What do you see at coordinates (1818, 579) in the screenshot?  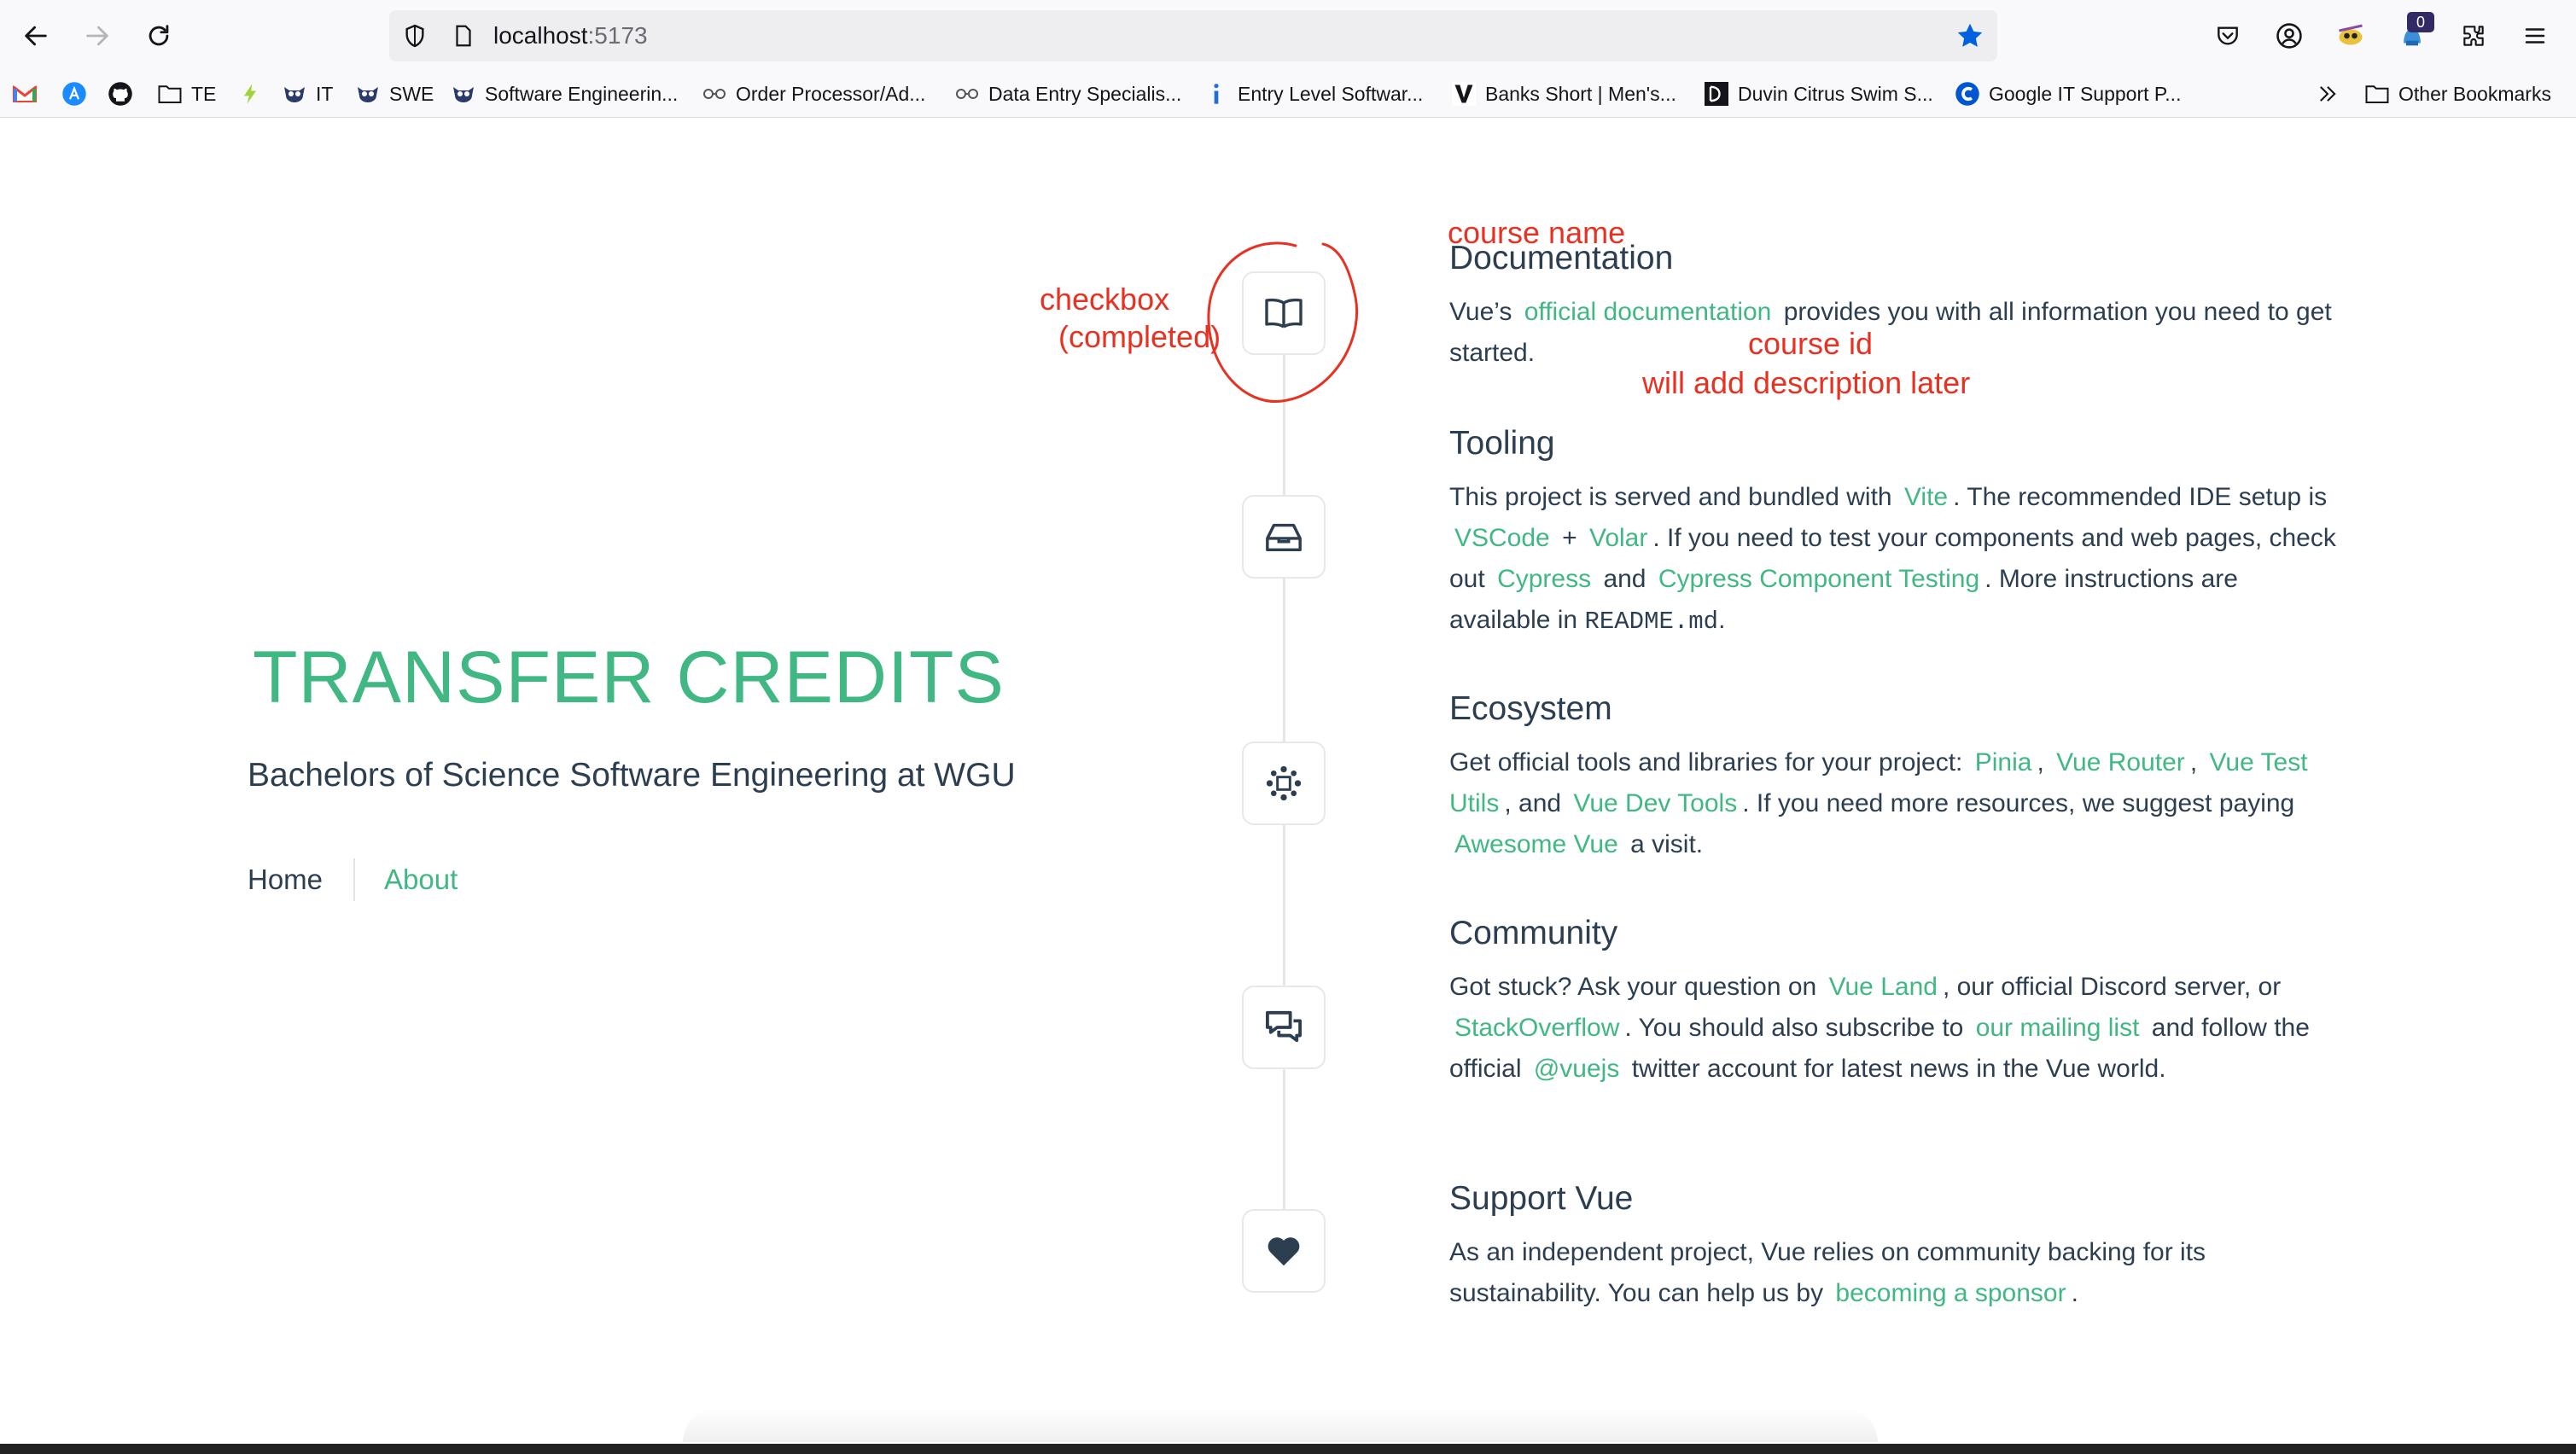 I see `cypress-component-testing-link: Cypress Component Testing` at bounding box center [1818, 579].